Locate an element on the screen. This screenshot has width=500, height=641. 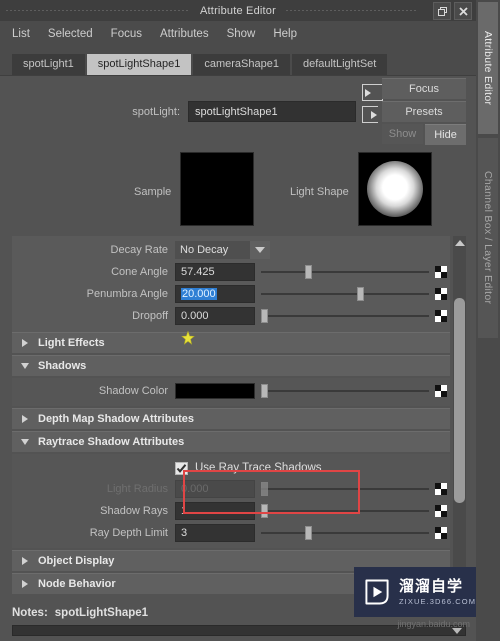
menu-focus: Focus is located at coordinates (126, 34).